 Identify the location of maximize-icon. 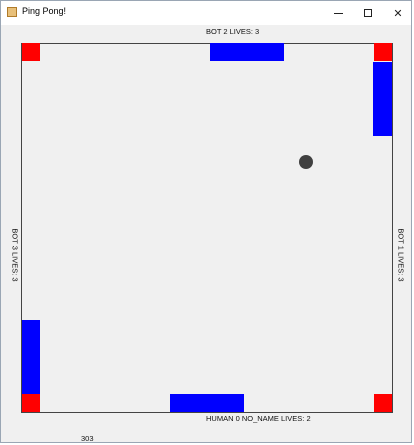
(368, 13).